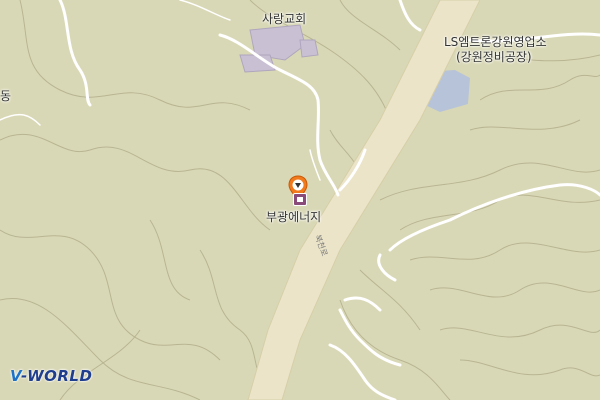 The width and height of the screenshot is (600, 400). I want to click on church-label: 사랑교회, so click(284, 19).